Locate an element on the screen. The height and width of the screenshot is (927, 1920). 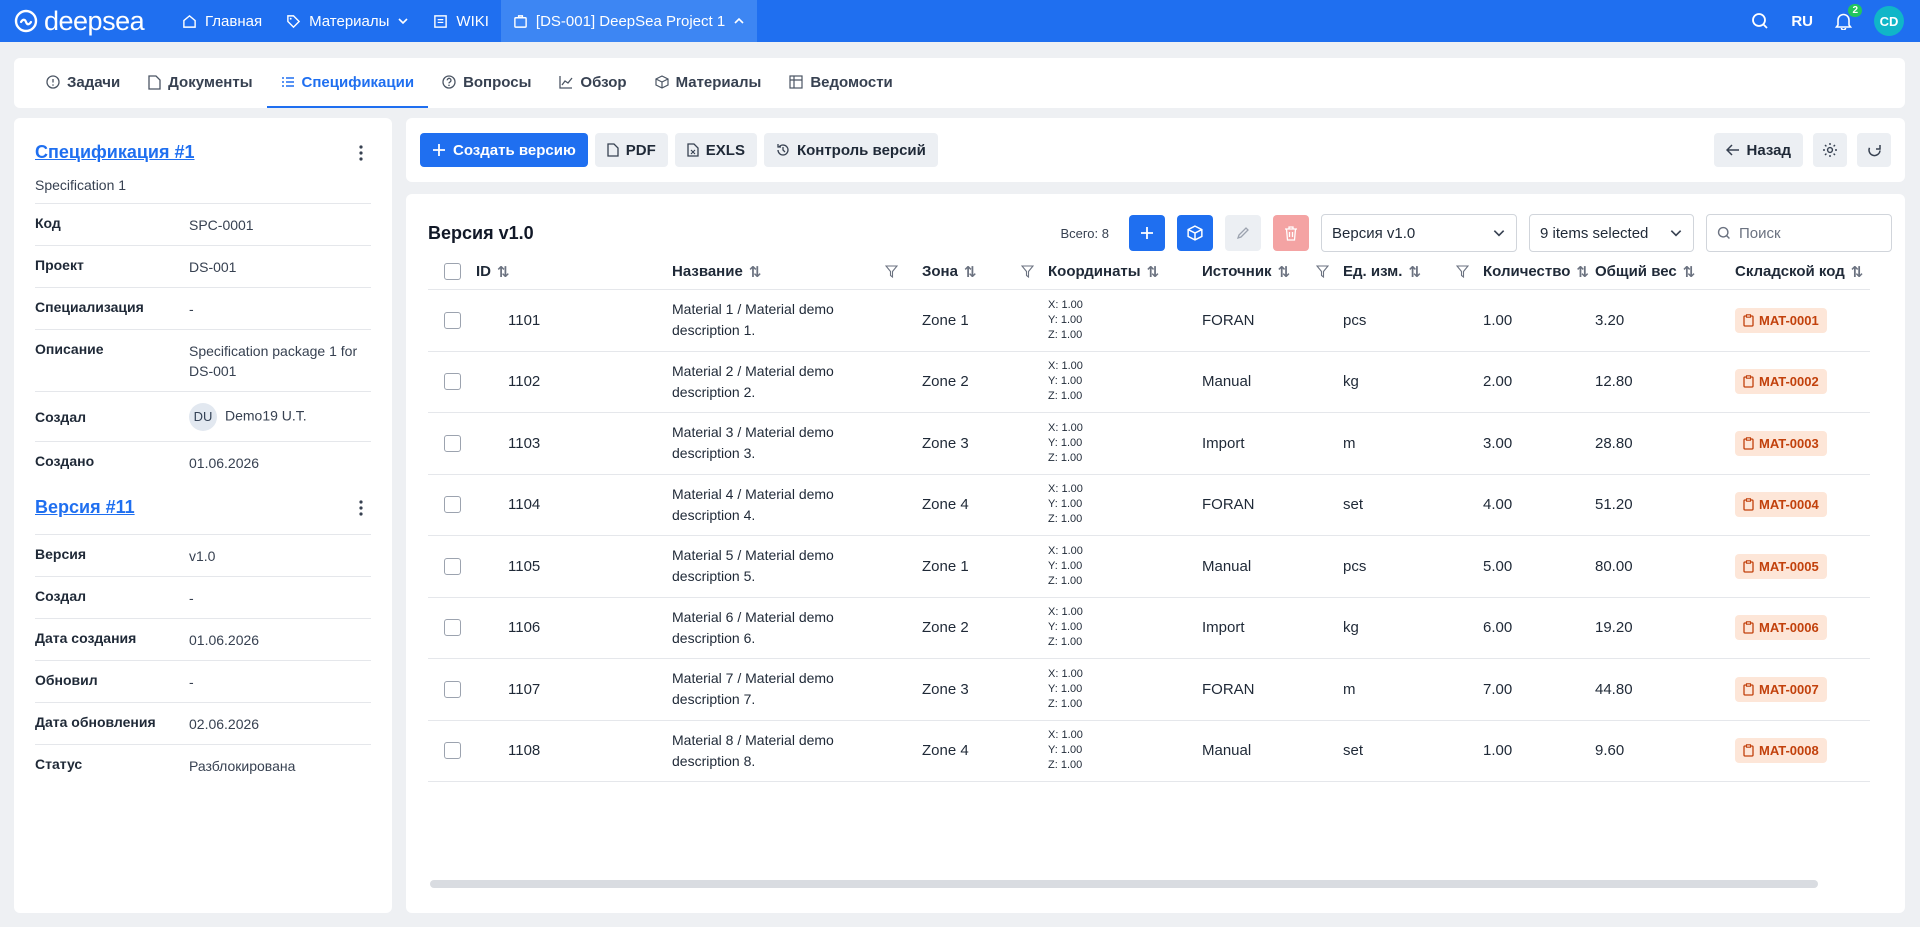
nav-home: Главная is located at coordinates (222, 21).